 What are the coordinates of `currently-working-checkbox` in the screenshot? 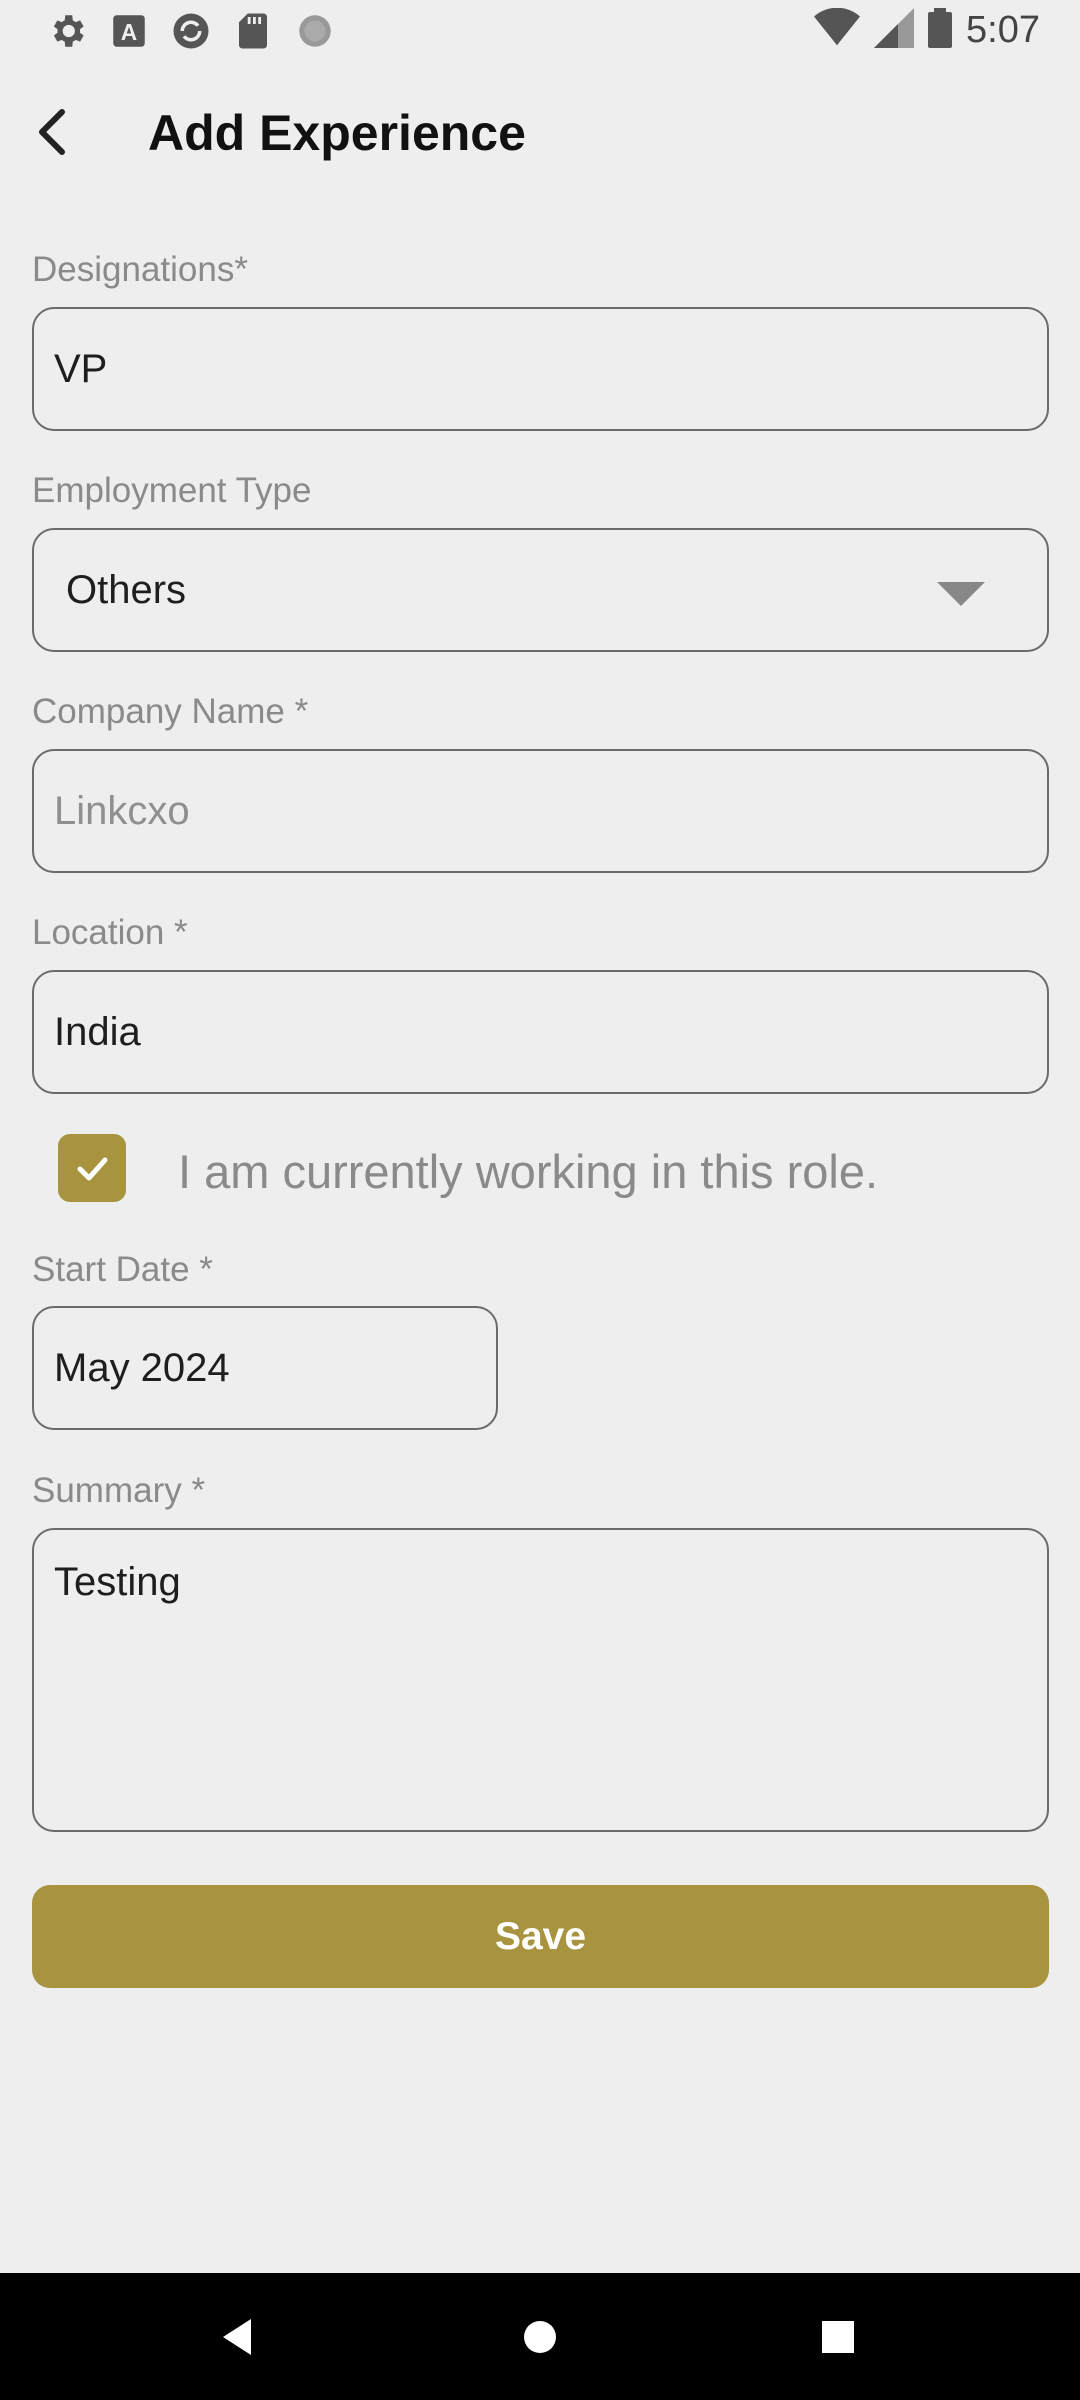 It's located at (92, 1168).